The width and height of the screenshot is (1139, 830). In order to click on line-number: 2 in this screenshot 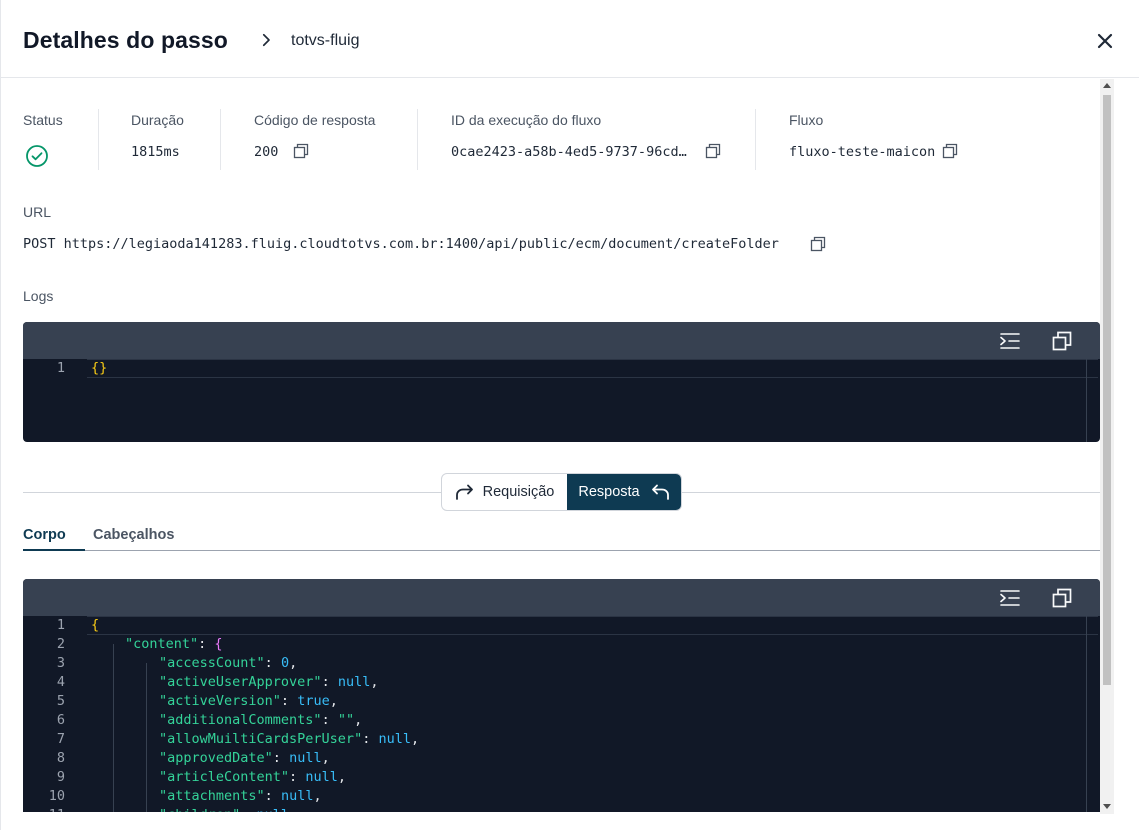, I will do `click(60, 644)`.